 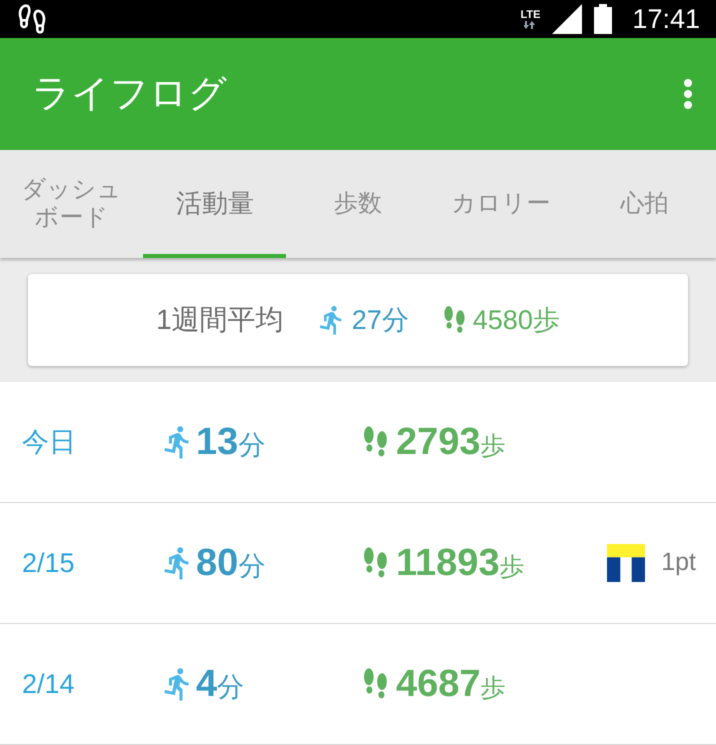 What do you see at coordinates (516, 320) in the screenshot?
I see `average-steps: 4580歩` at bounding box center [516, 320].